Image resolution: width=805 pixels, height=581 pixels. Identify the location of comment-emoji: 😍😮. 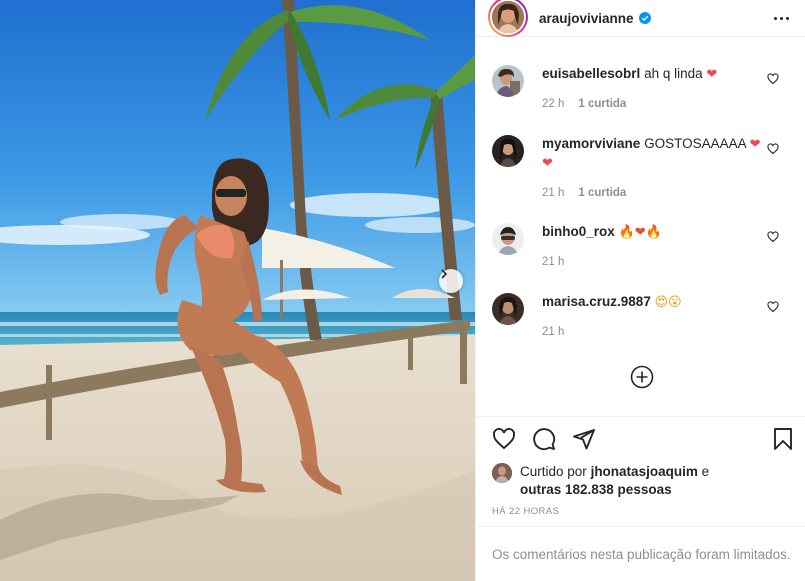
(668, 302).